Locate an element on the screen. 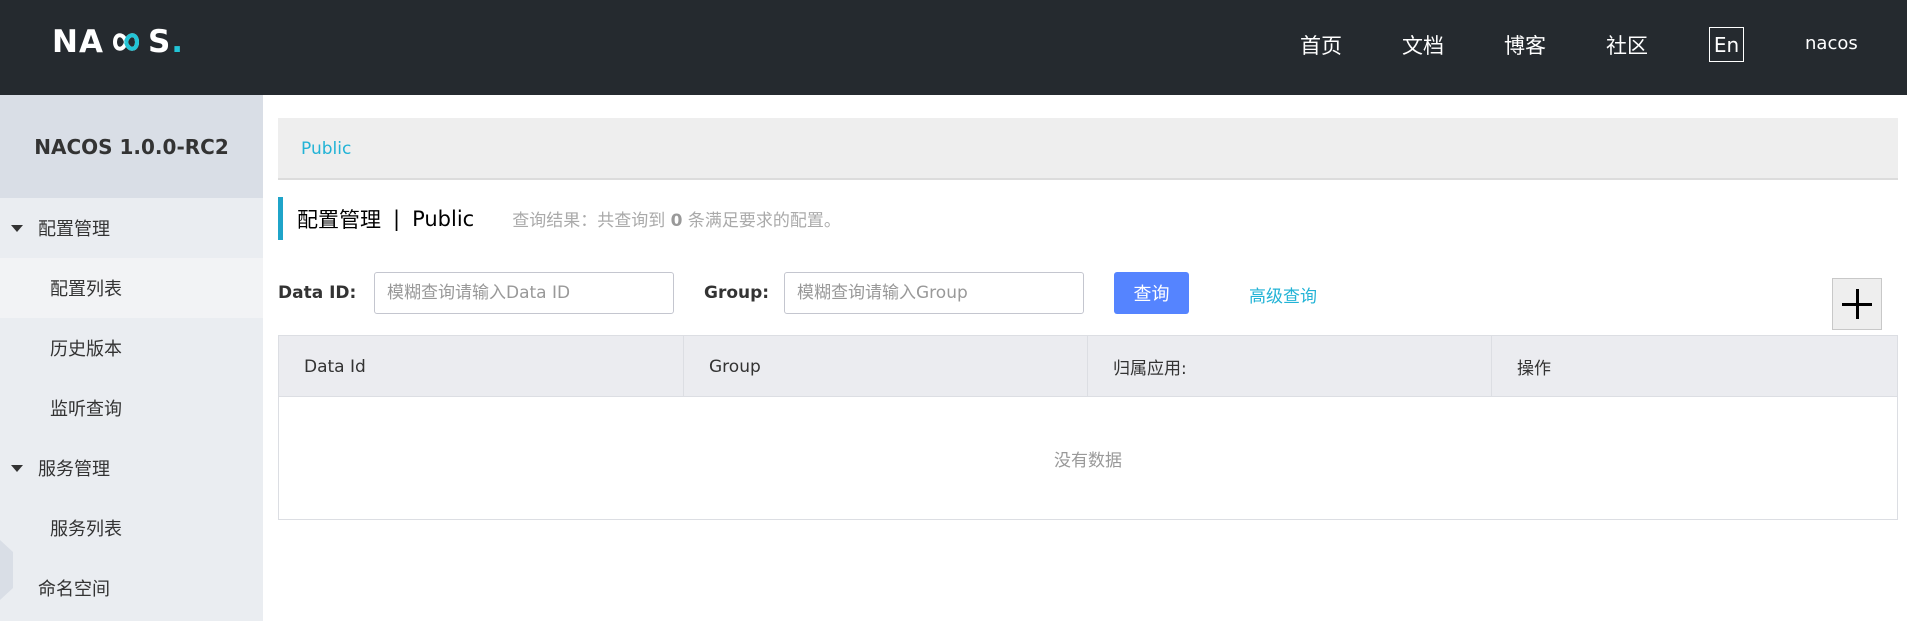  sidebar-item-namespace: 命名空间 is located at coordinates (131, 588).